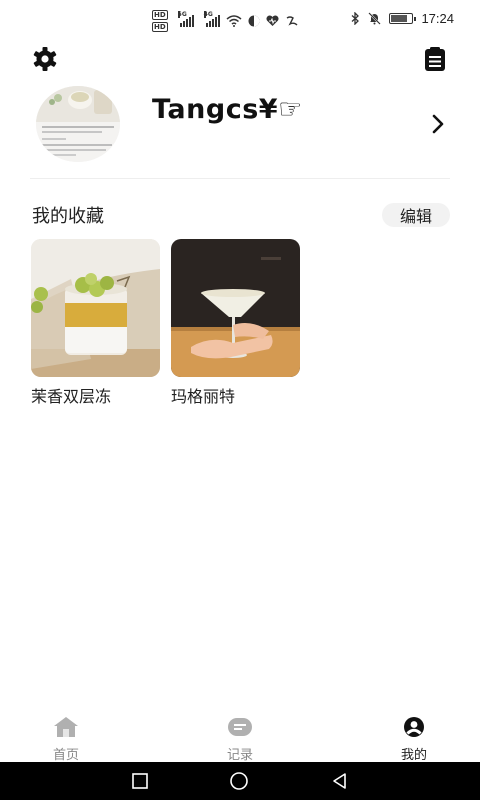 The height and width of the screenshot is (800, 480). What do you see at coordinates (185, 19) in the screenshot?
I see `signal-icon: 5G` at bounding box center [185, 19].